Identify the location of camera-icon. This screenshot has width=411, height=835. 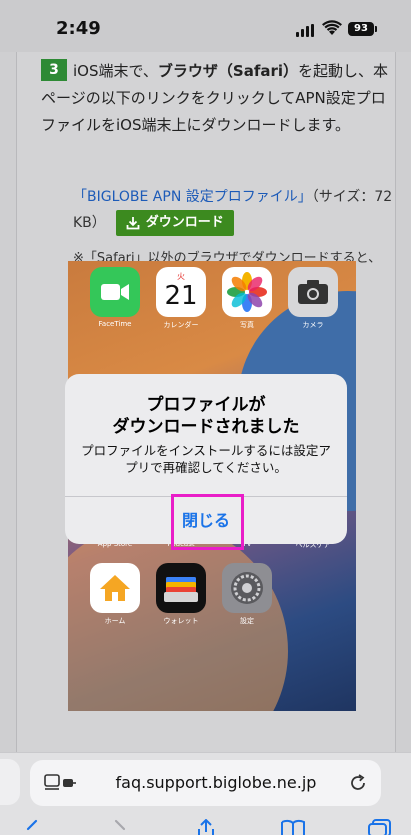
(313, 292).